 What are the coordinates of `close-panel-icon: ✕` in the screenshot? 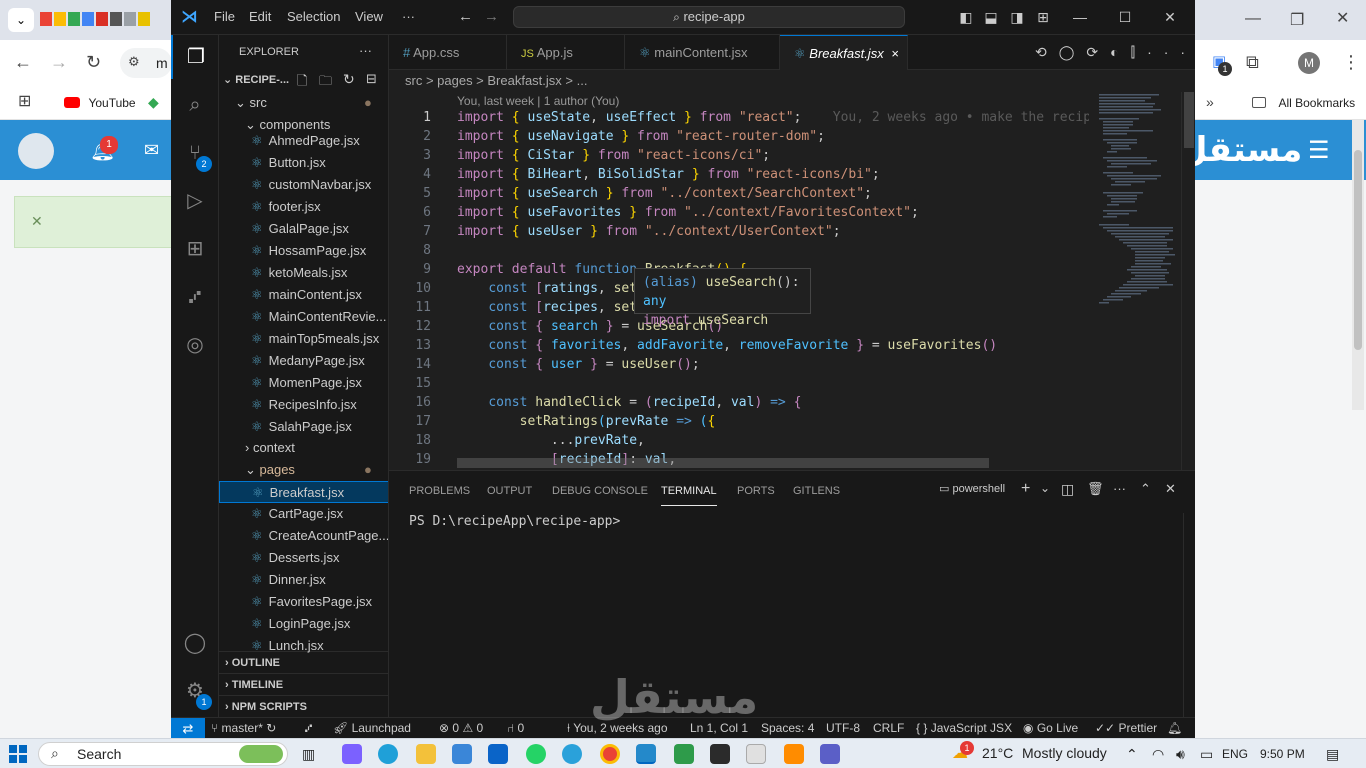 It's located at (1170, 489).